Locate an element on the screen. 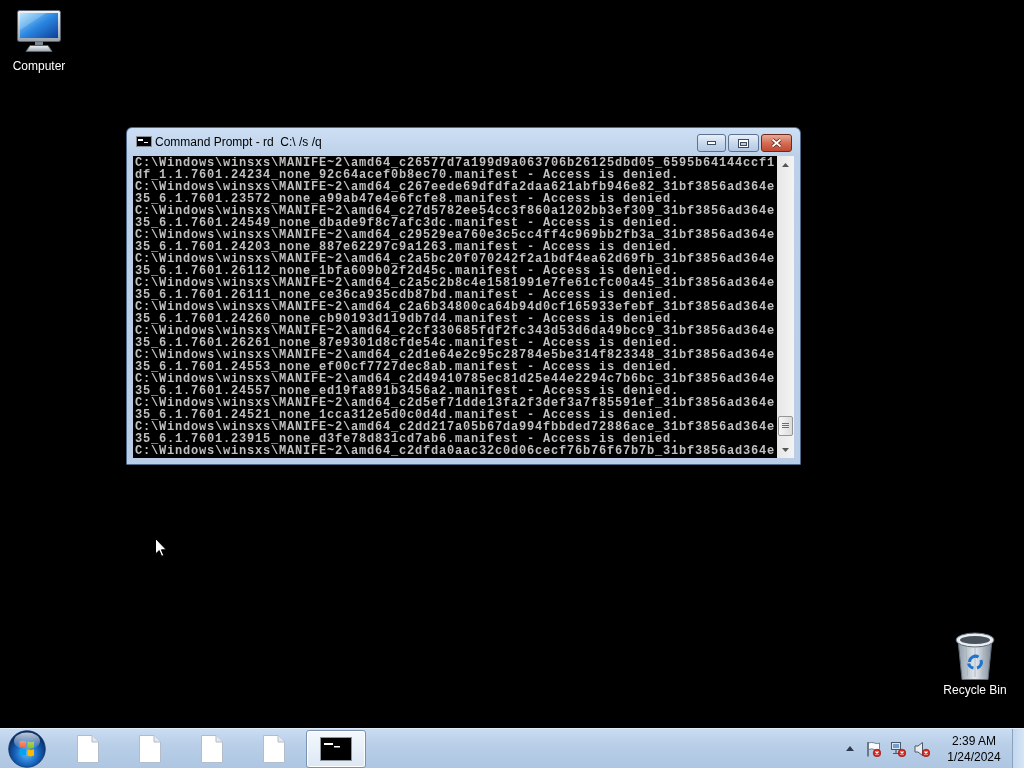 This screenshot has width=1024, height=768. maximize-icon is located at coordinates (743, 143).